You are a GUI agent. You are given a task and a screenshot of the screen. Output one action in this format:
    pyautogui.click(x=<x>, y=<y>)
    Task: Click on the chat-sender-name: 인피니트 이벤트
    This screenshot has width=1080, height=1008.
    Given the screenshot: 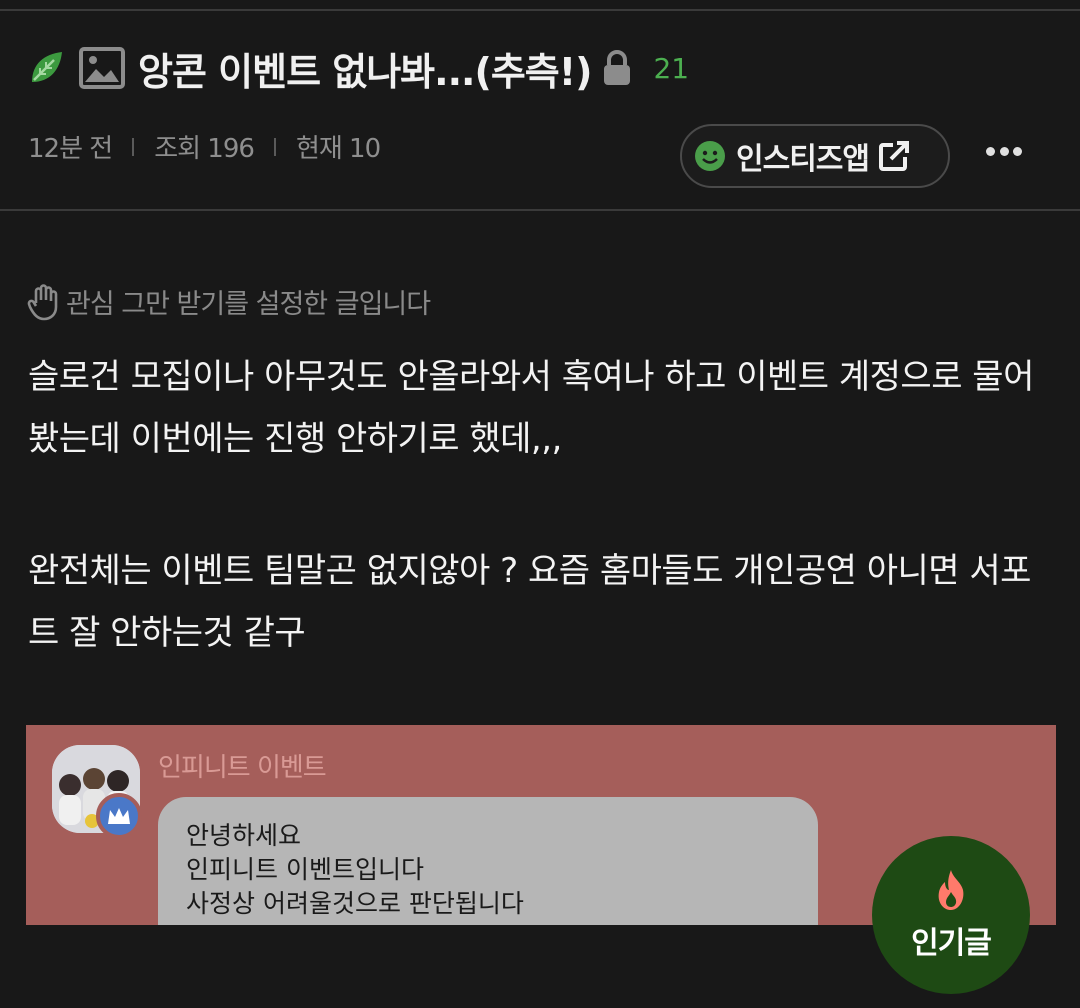 What is the action you would take?
    pyautogui.click(x=242, y=768)
    